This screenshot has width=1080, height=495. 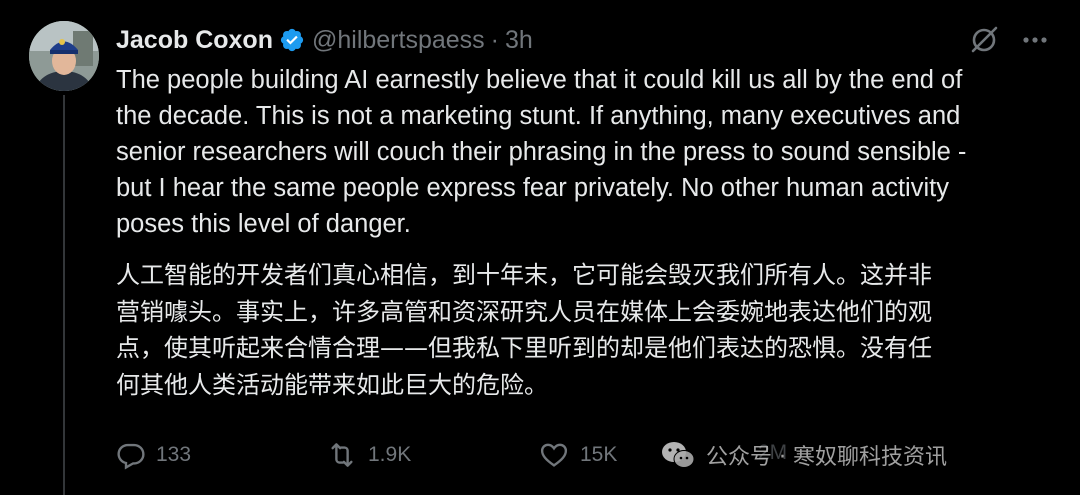 I want to click on reply-button: 133, so click(x=153, y=454).